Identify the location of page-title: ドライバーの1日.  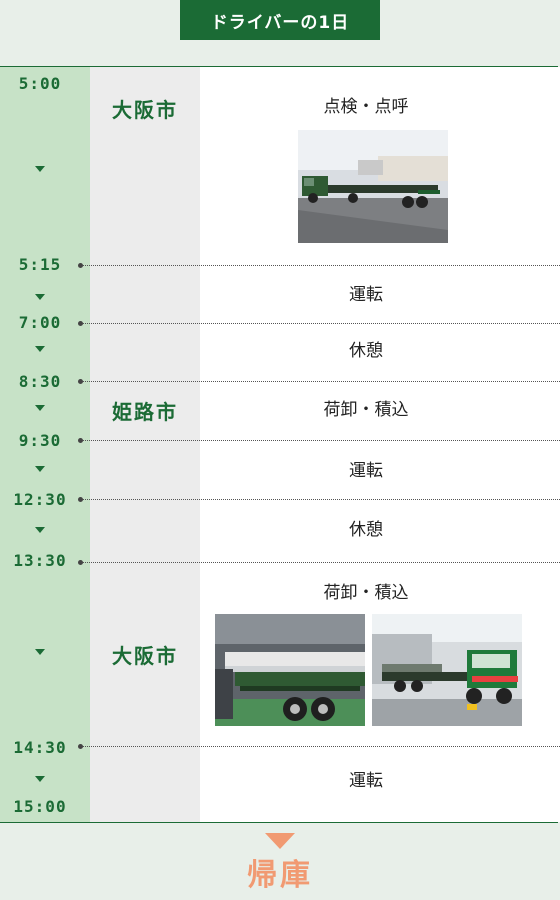
(280, 20).